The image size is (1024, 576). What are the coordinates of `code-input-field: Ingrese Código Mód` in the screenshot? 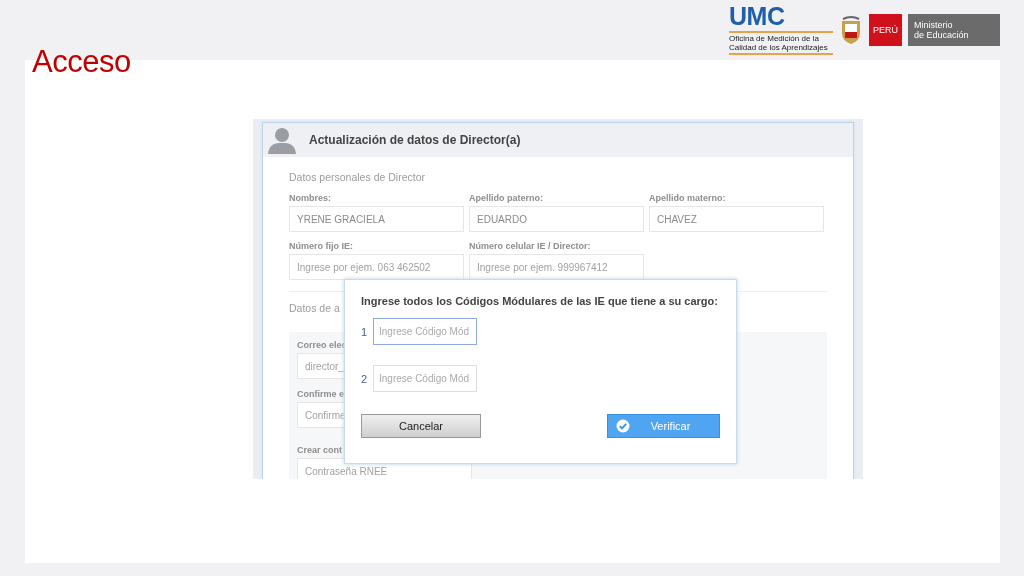 It's located at (425, 331).